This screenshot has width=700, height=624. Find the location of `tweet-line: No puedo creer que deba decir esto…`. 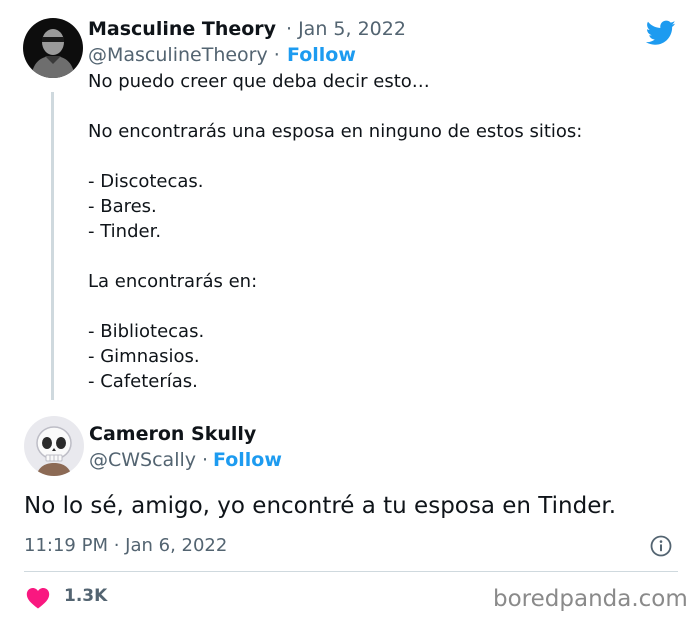

tweet-line: No puedo creer que deba decir esto… is located at coordinates (259, 81).